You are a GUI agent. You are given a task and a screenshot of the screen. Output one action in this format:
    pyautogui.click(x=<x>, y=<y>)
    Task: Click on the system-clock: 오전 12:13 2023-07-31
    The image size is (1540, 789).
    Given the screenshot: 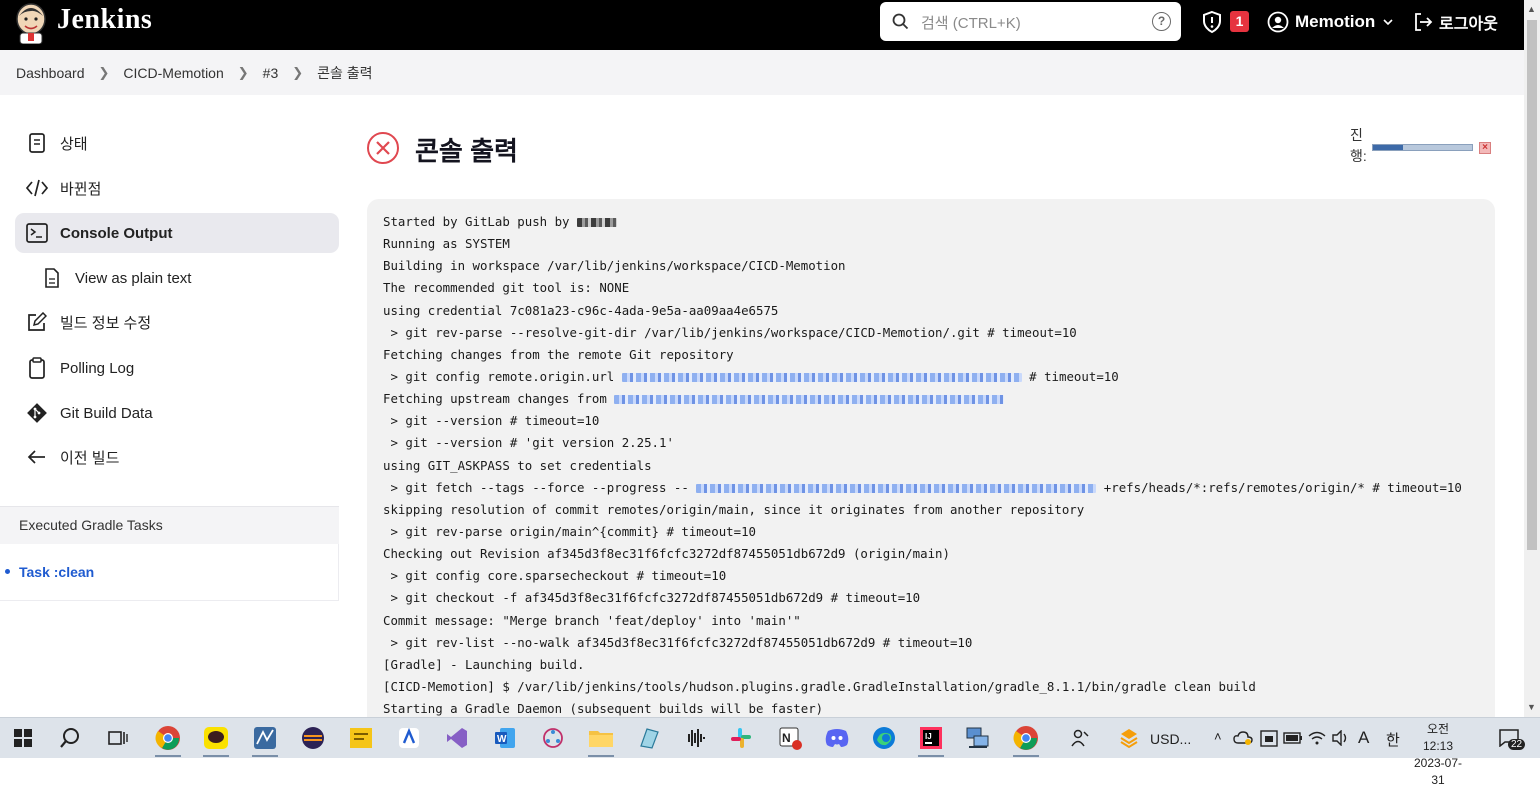 What is the action you would take?
    pyautogui.click(x=1438, y=755)
    